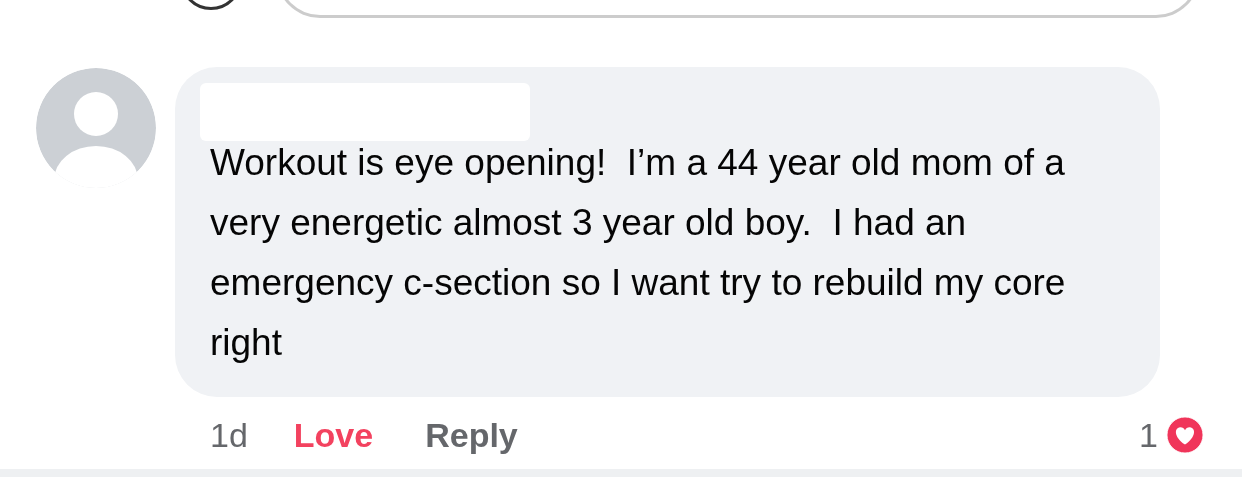 The height and width of the screenshot is (477, 1242). I want to click on avatar-icon, so click(96, 128).